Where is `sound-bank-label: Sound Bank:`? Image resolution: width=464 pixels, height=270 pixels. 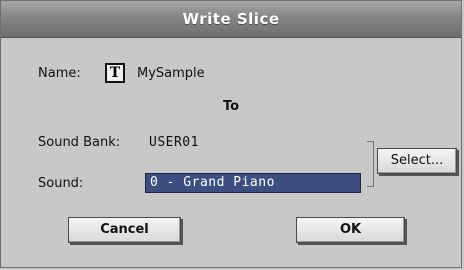
sound-bank-label: Sound Bank: is located at coordinates (79, 142).